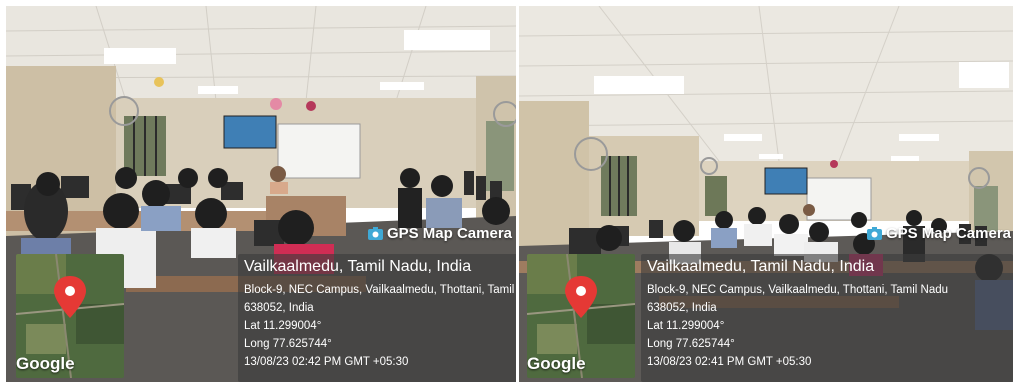 This screenshot has height=385, width=1013. Describe the element at coordinates (729, 362) in the screenshot. I see `timestamp: 13/08/23 02:41 PM GMT +05:30` at that location.